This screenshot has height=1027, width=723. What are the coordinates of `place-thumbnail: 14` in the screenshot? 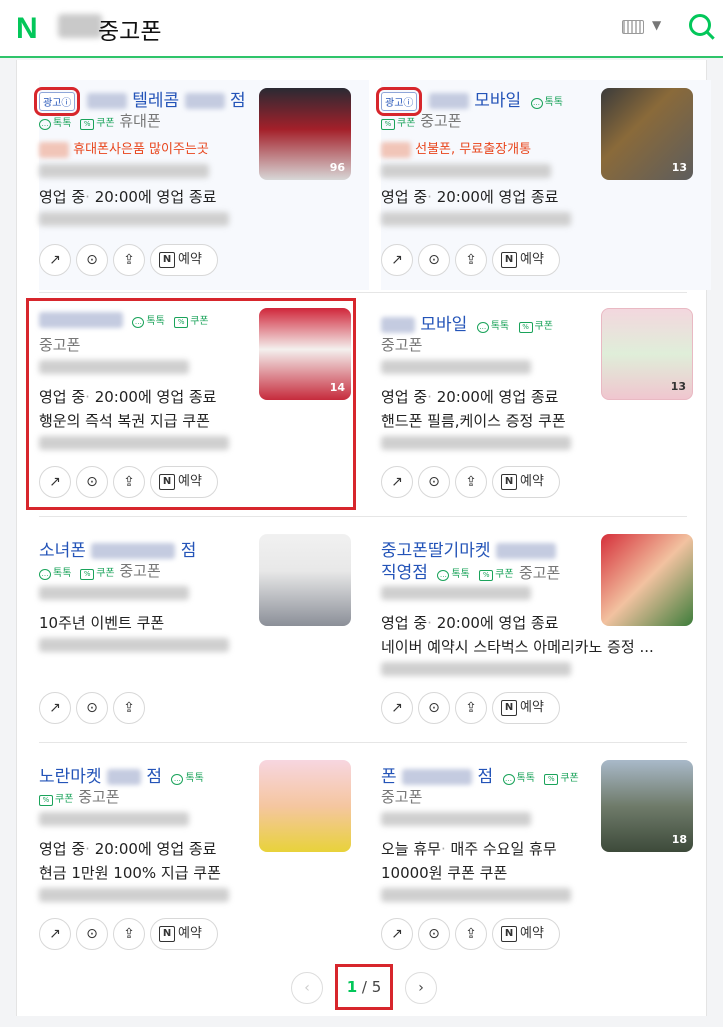 It's located at (305, 354).